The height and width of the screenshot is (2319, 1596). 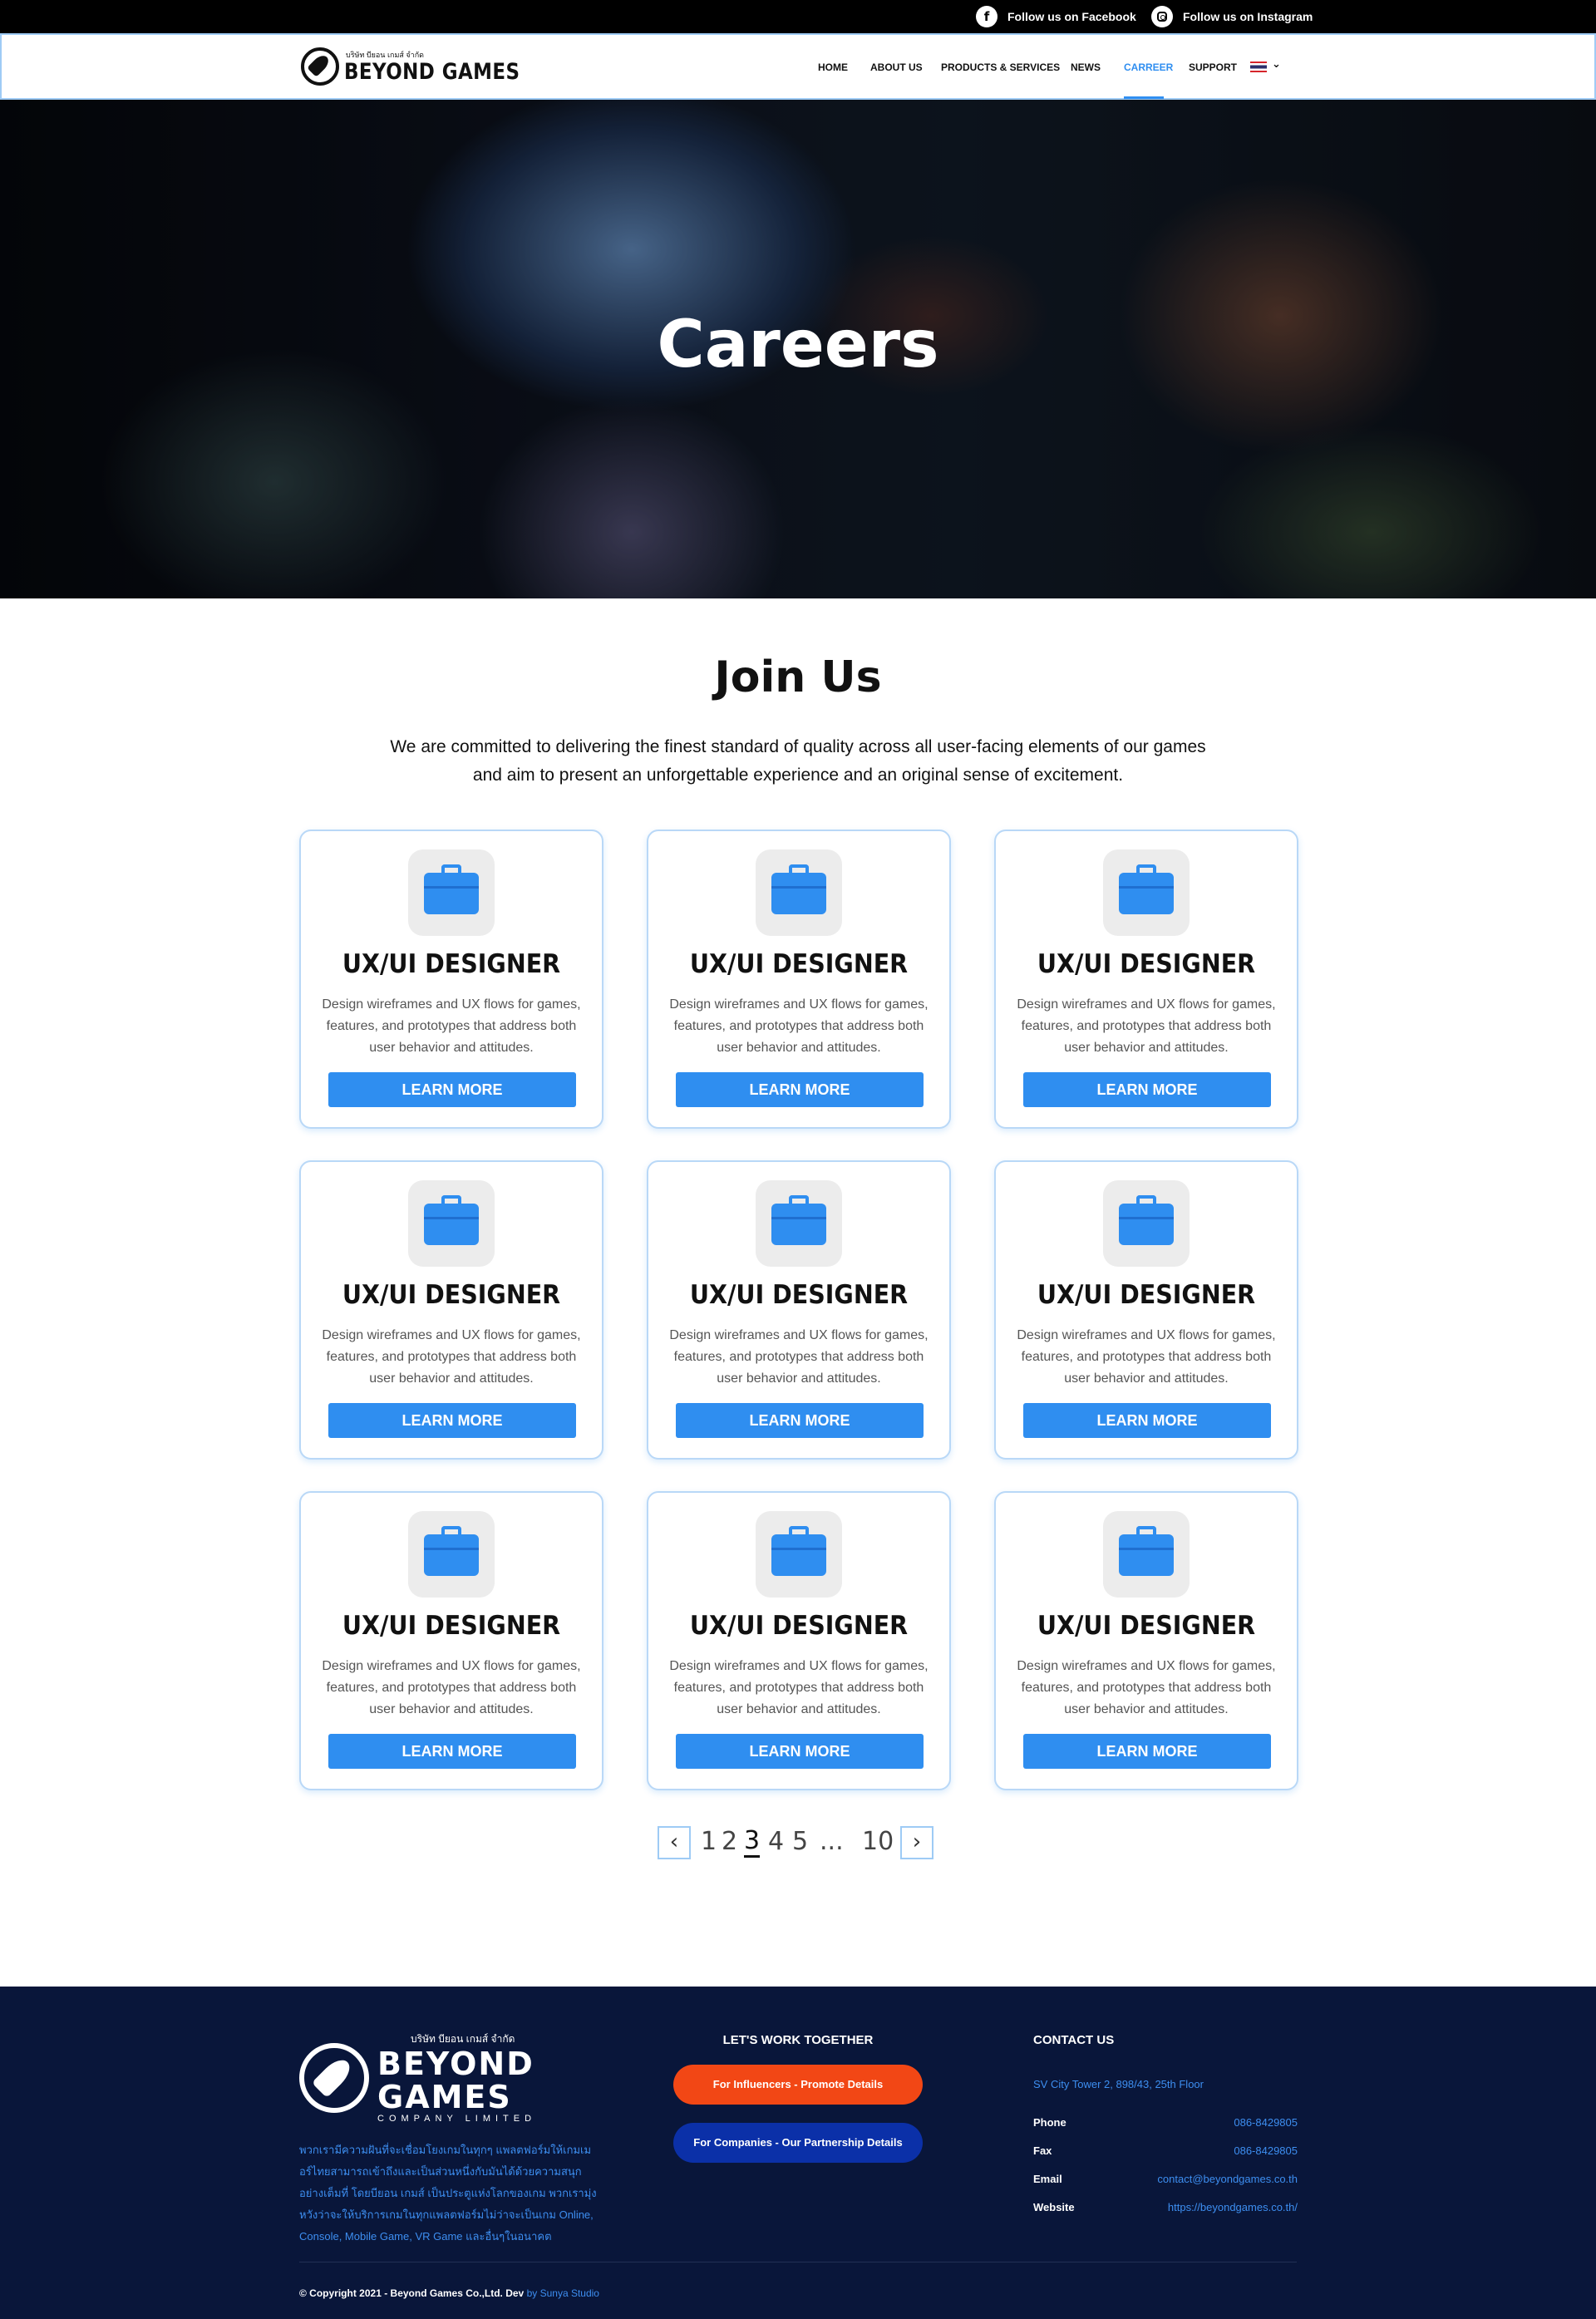 What do you see at coordinates (1074, 2040) in the screenshot?
I see `contact-heading: CONTACT US` at bounding box center [1074, 2040].